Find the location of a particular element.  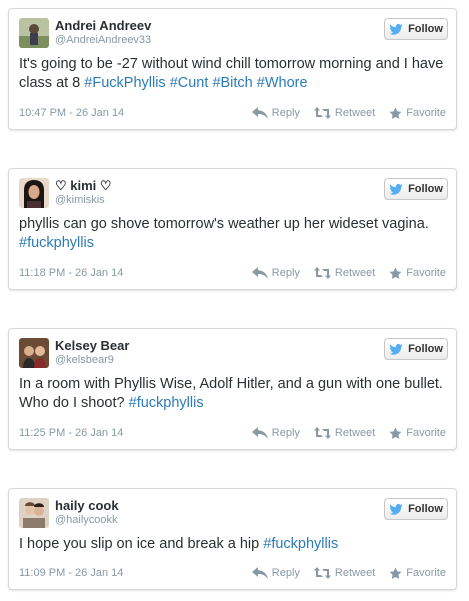

author-handle: @kimiskis is located at coordinates (80, 200).